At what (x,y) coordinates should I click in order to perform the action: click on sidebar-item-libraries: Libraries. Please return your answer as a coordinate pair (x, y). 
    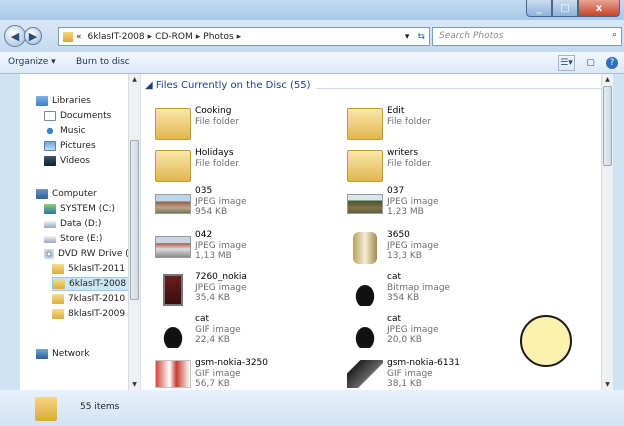
    Looking at the image, I should click on (63, 101).